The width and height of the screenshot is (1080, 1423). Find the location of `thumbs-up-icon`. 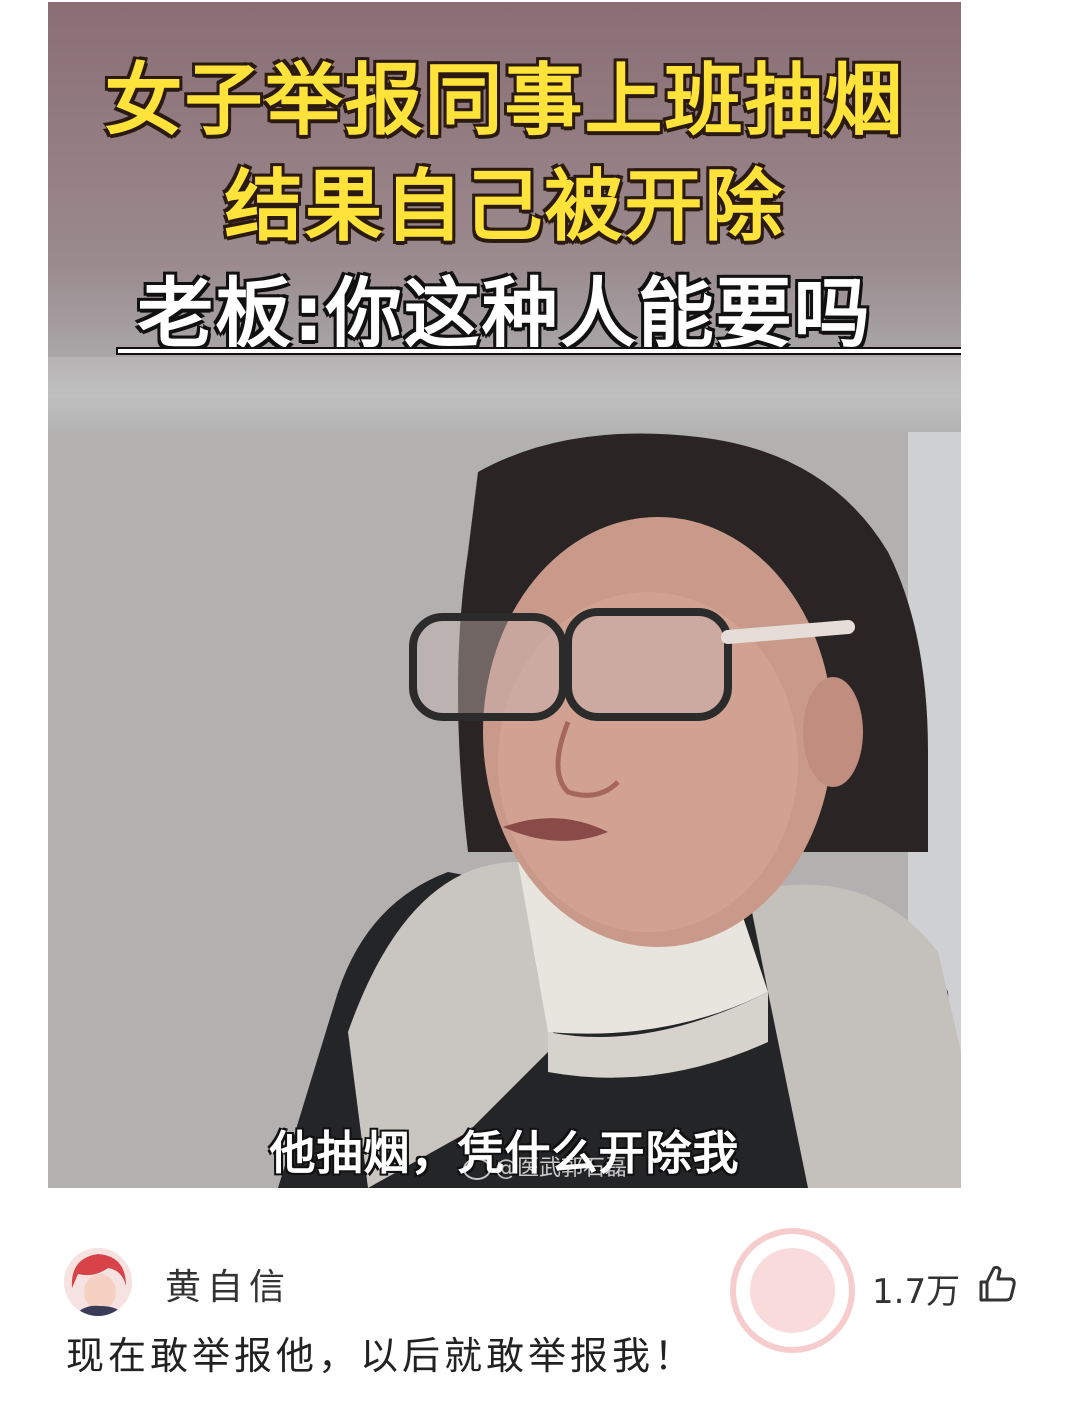

thumbs-up-icon is located at coordinates (997, 1284).